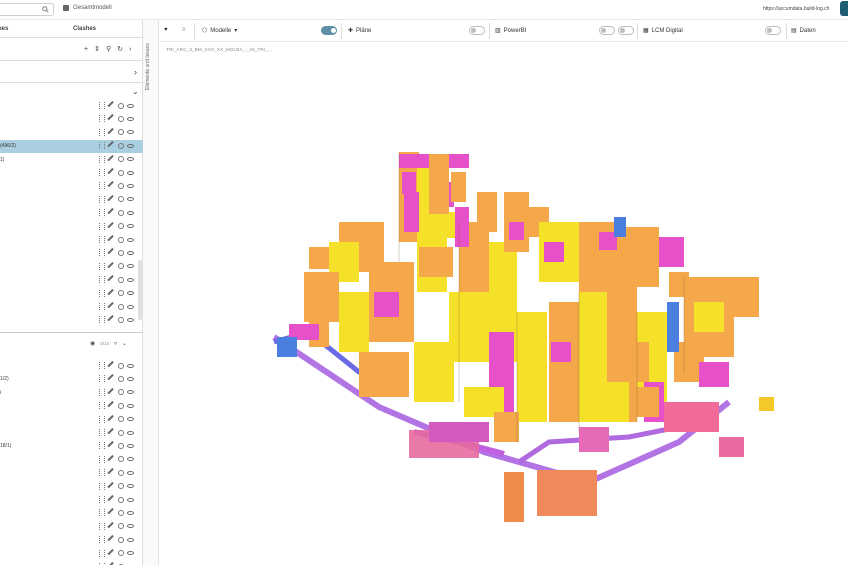 The image size is (848, 565). Describe the element at coordinates (124, 343) in the screenshot. I see `chevron-down-icon: ⌄` at that location.